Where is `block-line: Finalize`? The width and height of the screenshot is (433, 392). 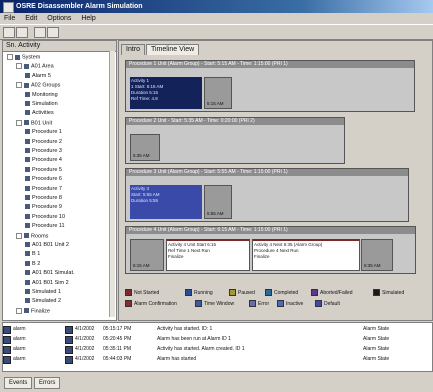 block-line: Finalize is located at coordinates (262, 256).